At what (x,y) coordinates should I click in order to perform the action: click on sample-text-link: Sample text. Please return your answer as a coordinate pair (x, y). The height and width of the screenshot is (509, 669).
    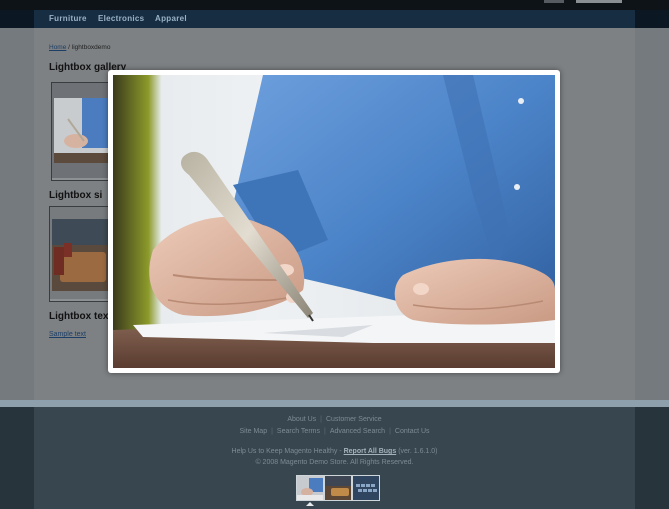
    Looking at the image, I should click on (67, 334).